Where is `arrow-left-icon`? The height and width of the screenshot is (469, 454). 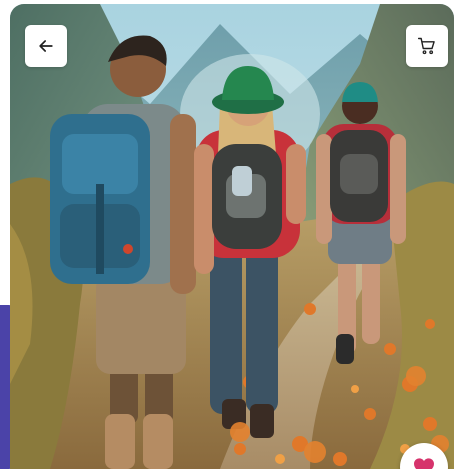 arrow-left-icon is located at coordinates (46, 46).